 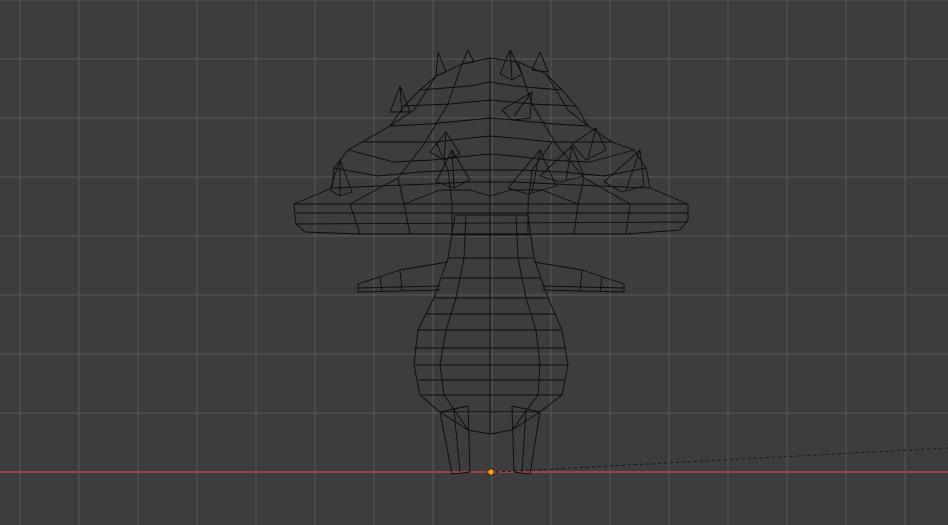 I want to click on mesh-cap-dome, so click(x=491, y=145).